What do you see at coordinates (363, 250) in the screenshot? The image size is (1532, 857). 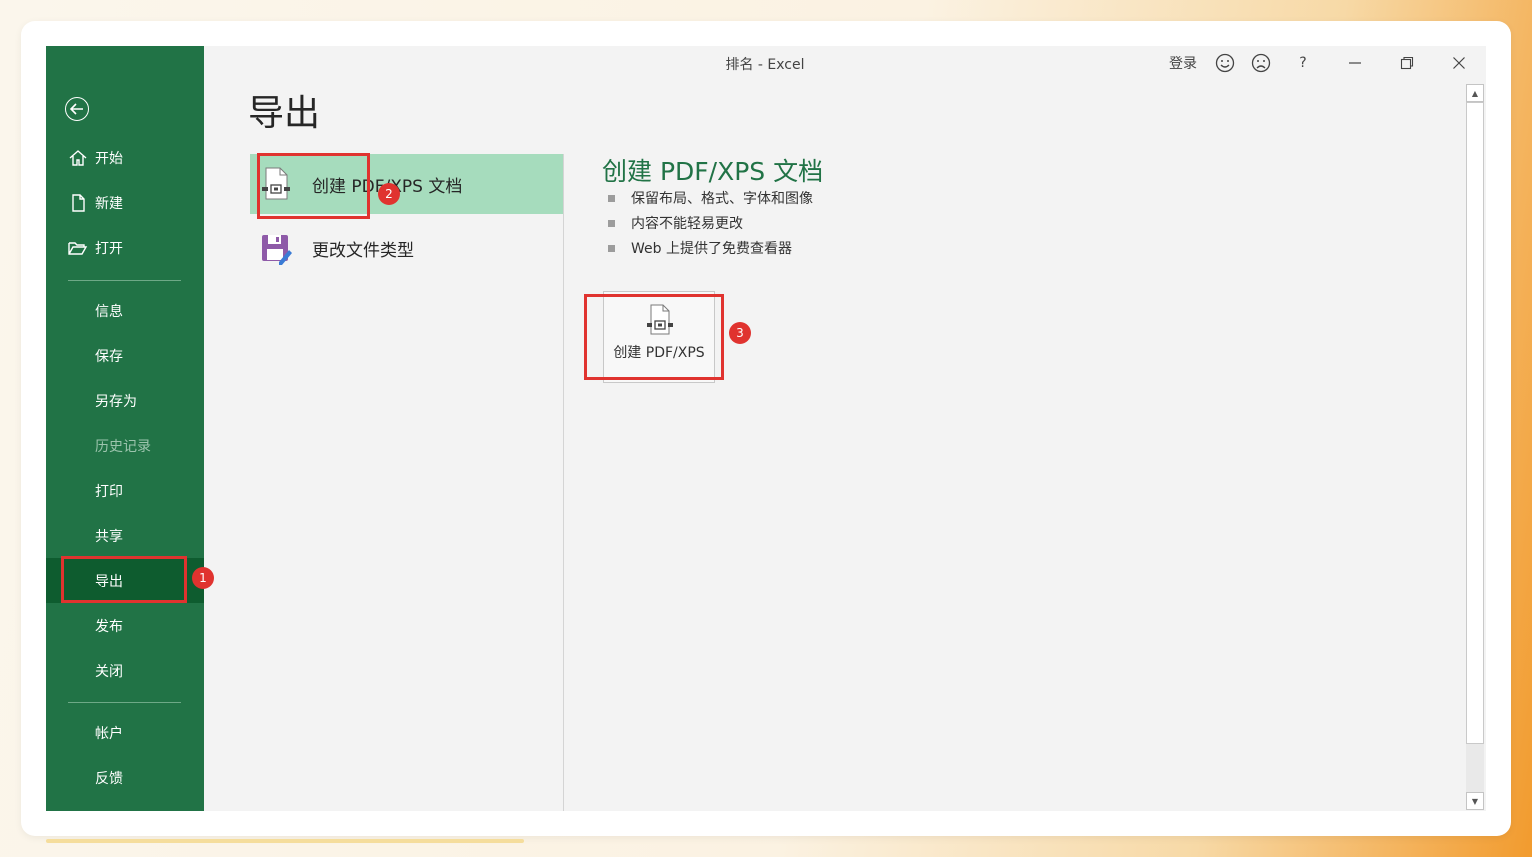 I see `option-label: 更改文件类型` at bounding box center [363, 250].